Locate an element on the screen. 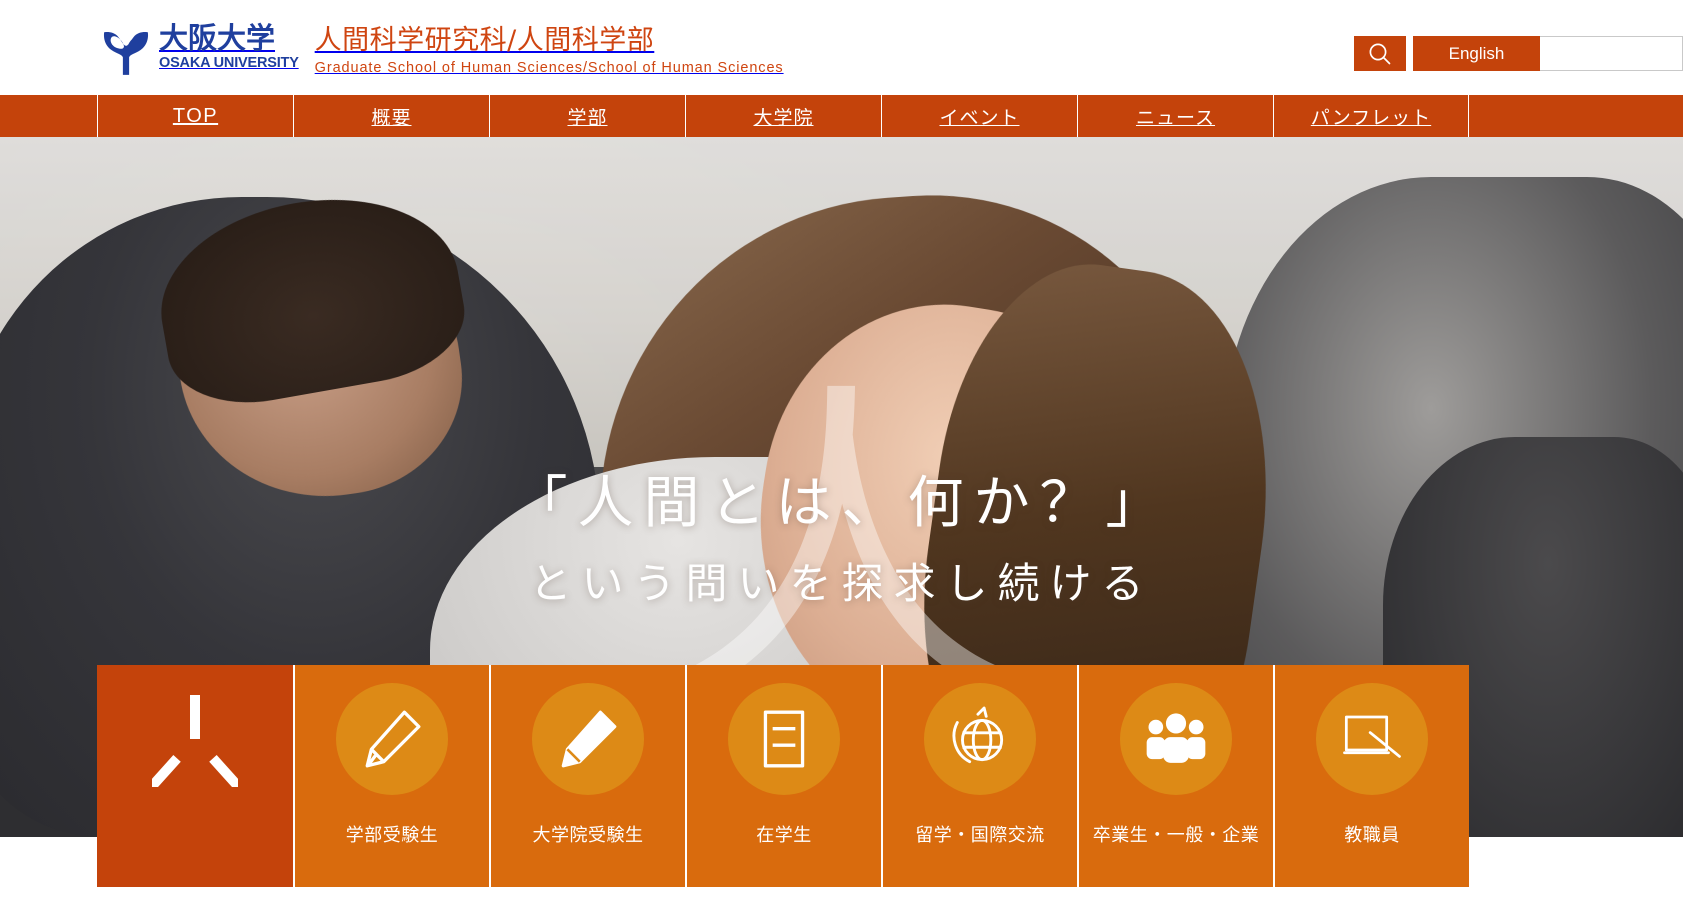  nav-left-spacer is located at coordinates (48, 116).